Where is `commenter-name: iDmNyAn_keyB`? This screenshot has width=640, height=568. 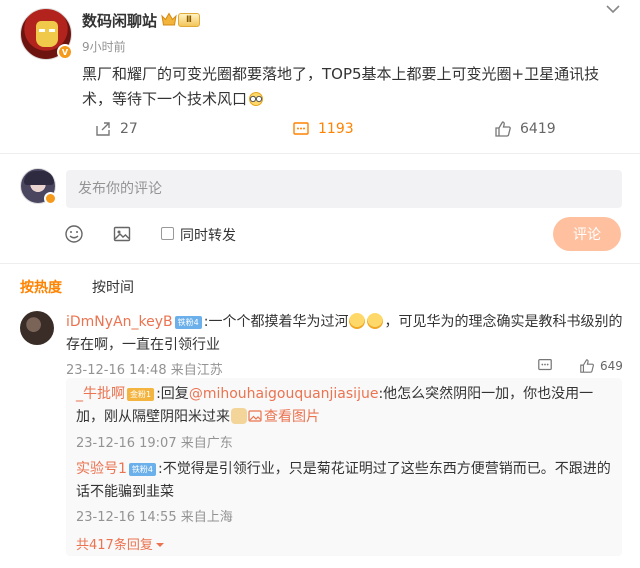 commenter-name: iDmNyAn_keyB is located at coordinates (119, 322).